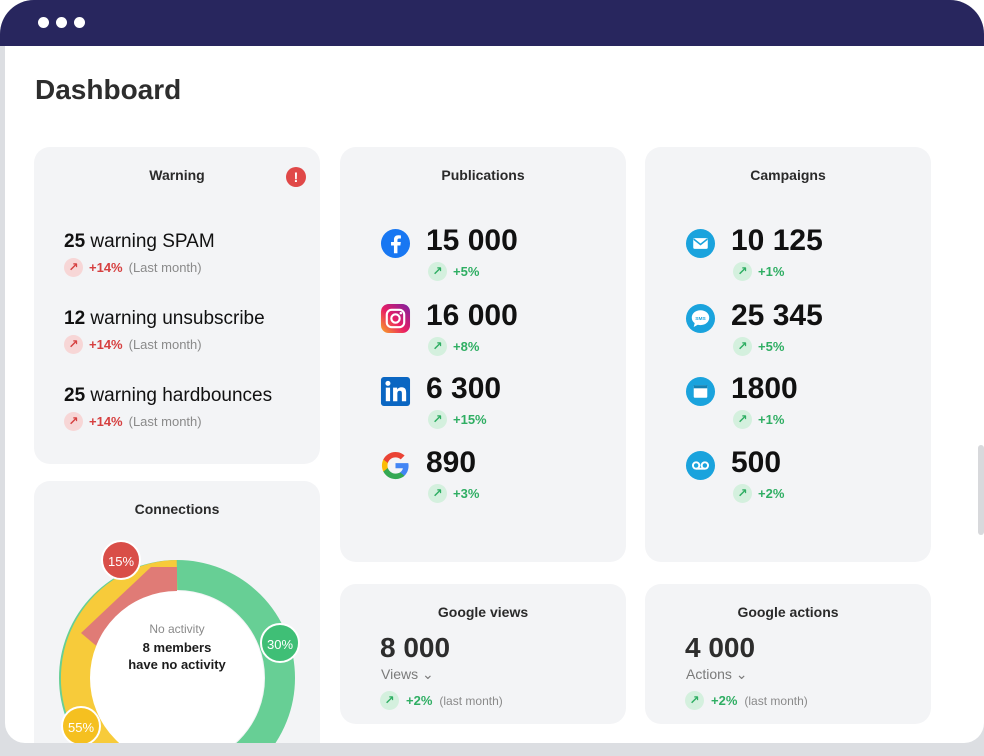 Image resolution: width=984 pixels, height=756 pixels. What do you see at coordinates (395, 318) in the screenshot?
I see `instagram-icon` at bounding box center [395, 318].